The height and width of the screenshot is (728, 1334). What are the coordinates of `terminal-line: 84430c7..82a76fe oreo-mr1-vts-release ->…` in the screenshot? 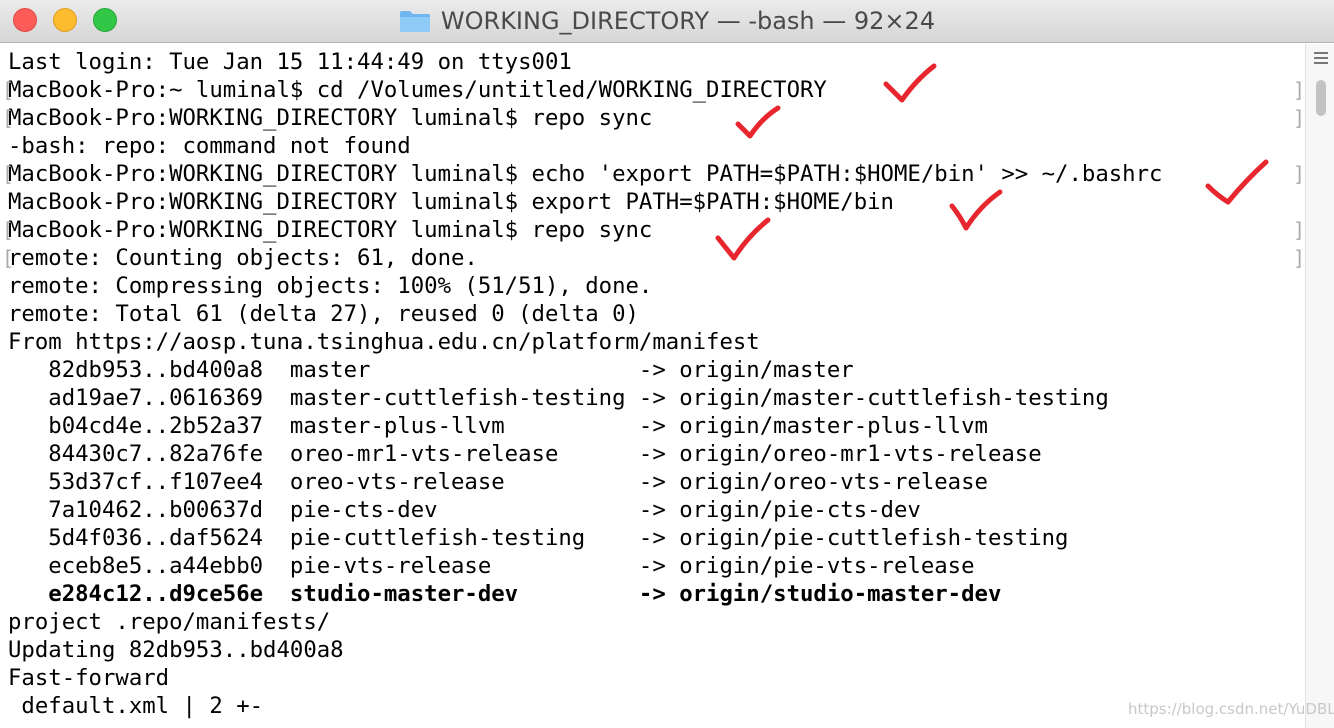 It's located at (525, 454).